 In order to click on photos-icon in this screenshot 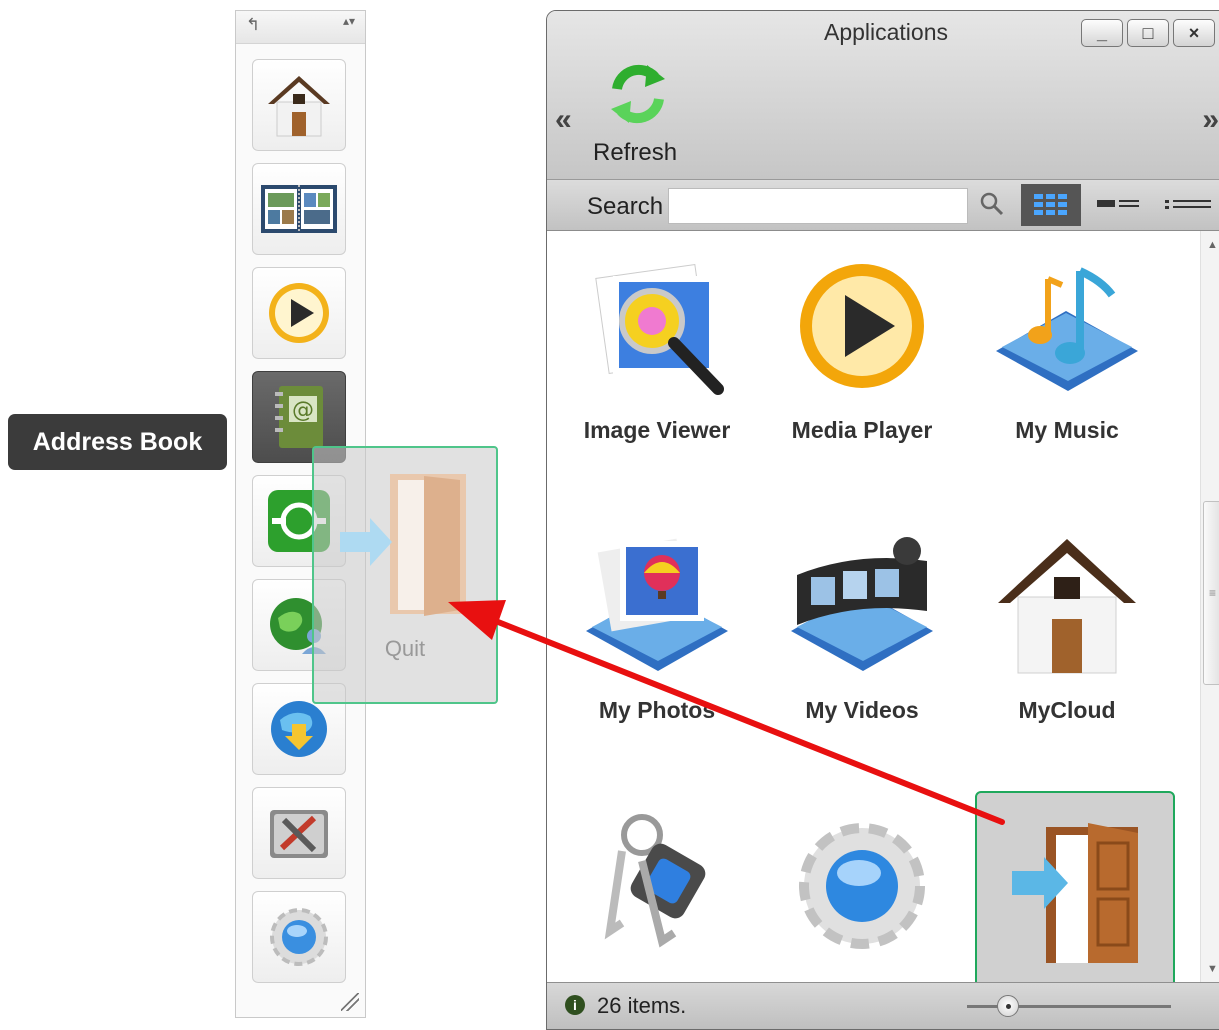, I will do `click(657, 604)`.